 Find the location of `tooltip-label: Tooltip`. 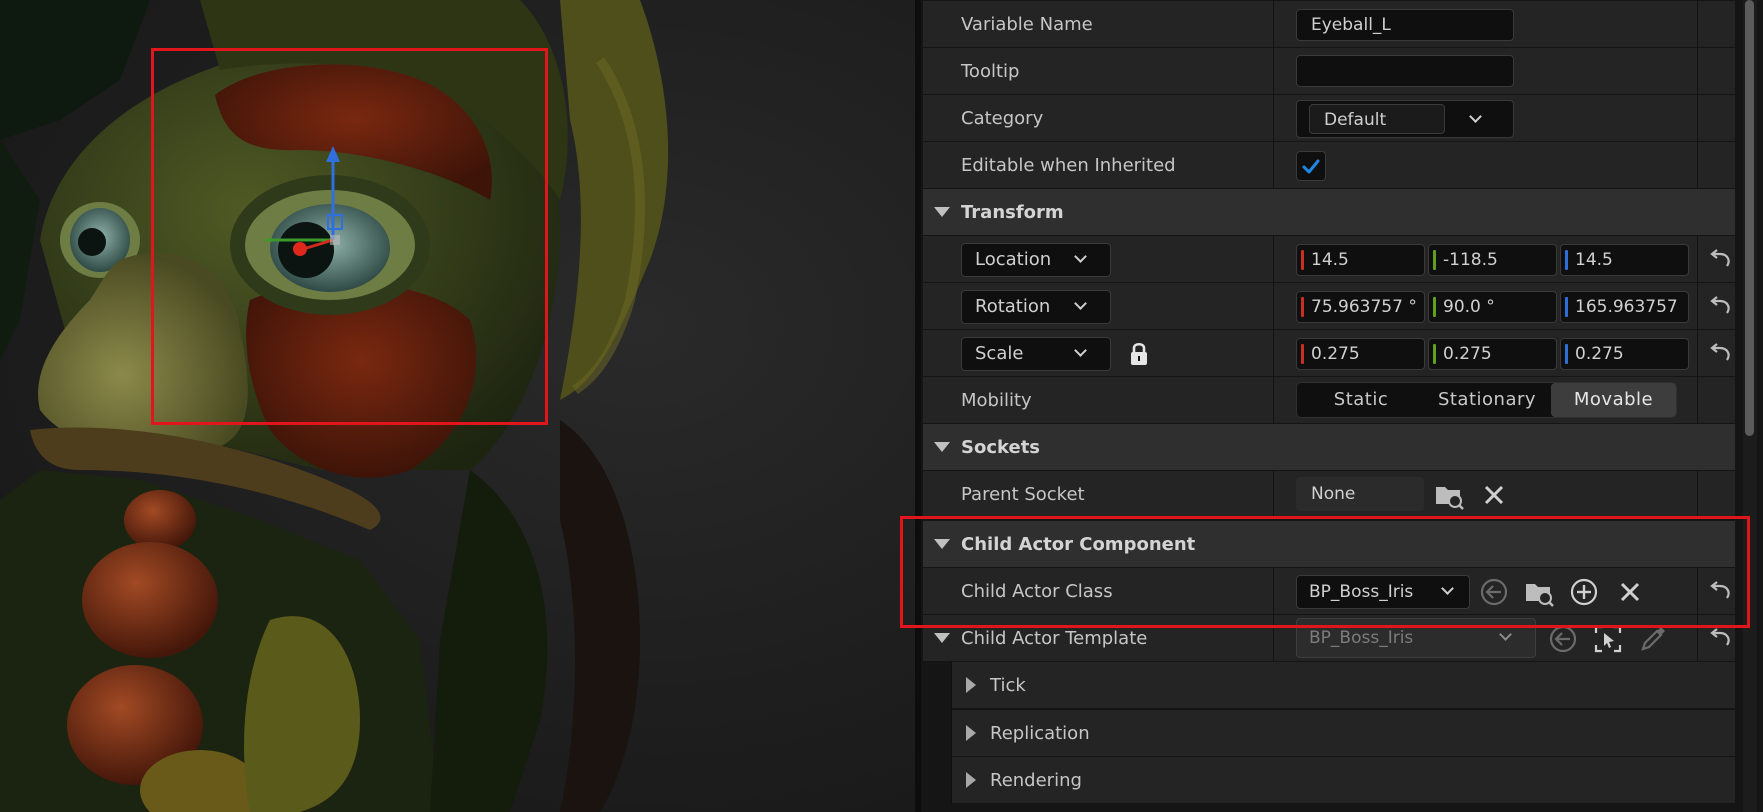

tooltip-label: Tooltip is located at coordinates (990, 71).